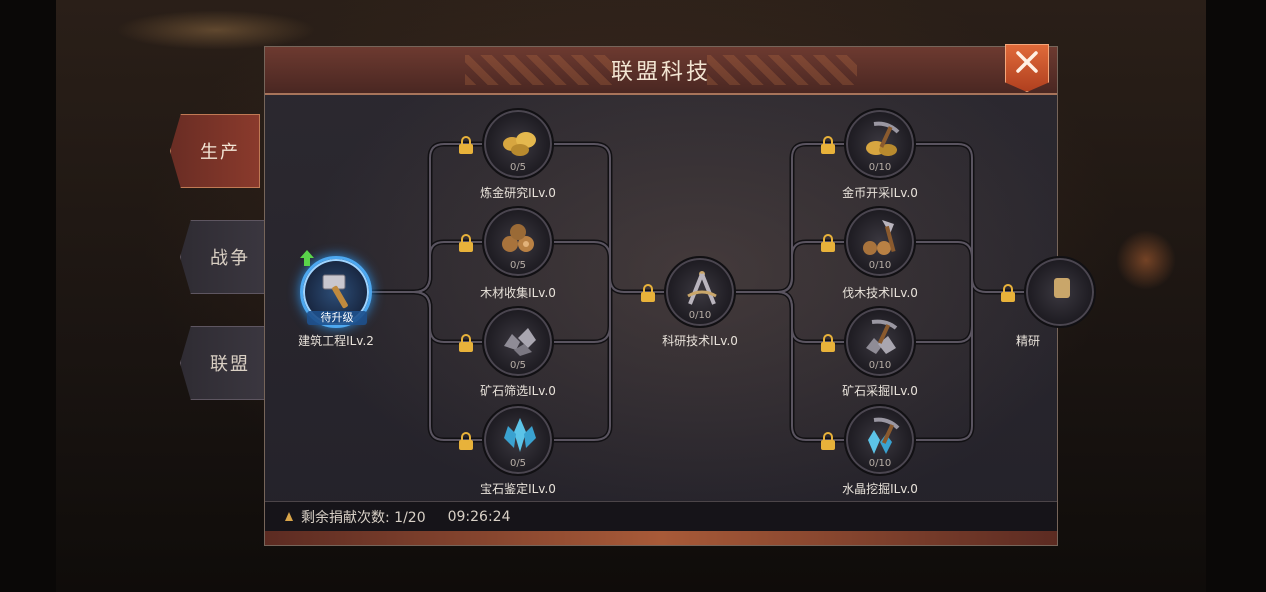 The image size is (1266, 592). What do you see at coordinates (216, 30) in the screenshot?
I see `background-light` at bounding box center [216, 30].